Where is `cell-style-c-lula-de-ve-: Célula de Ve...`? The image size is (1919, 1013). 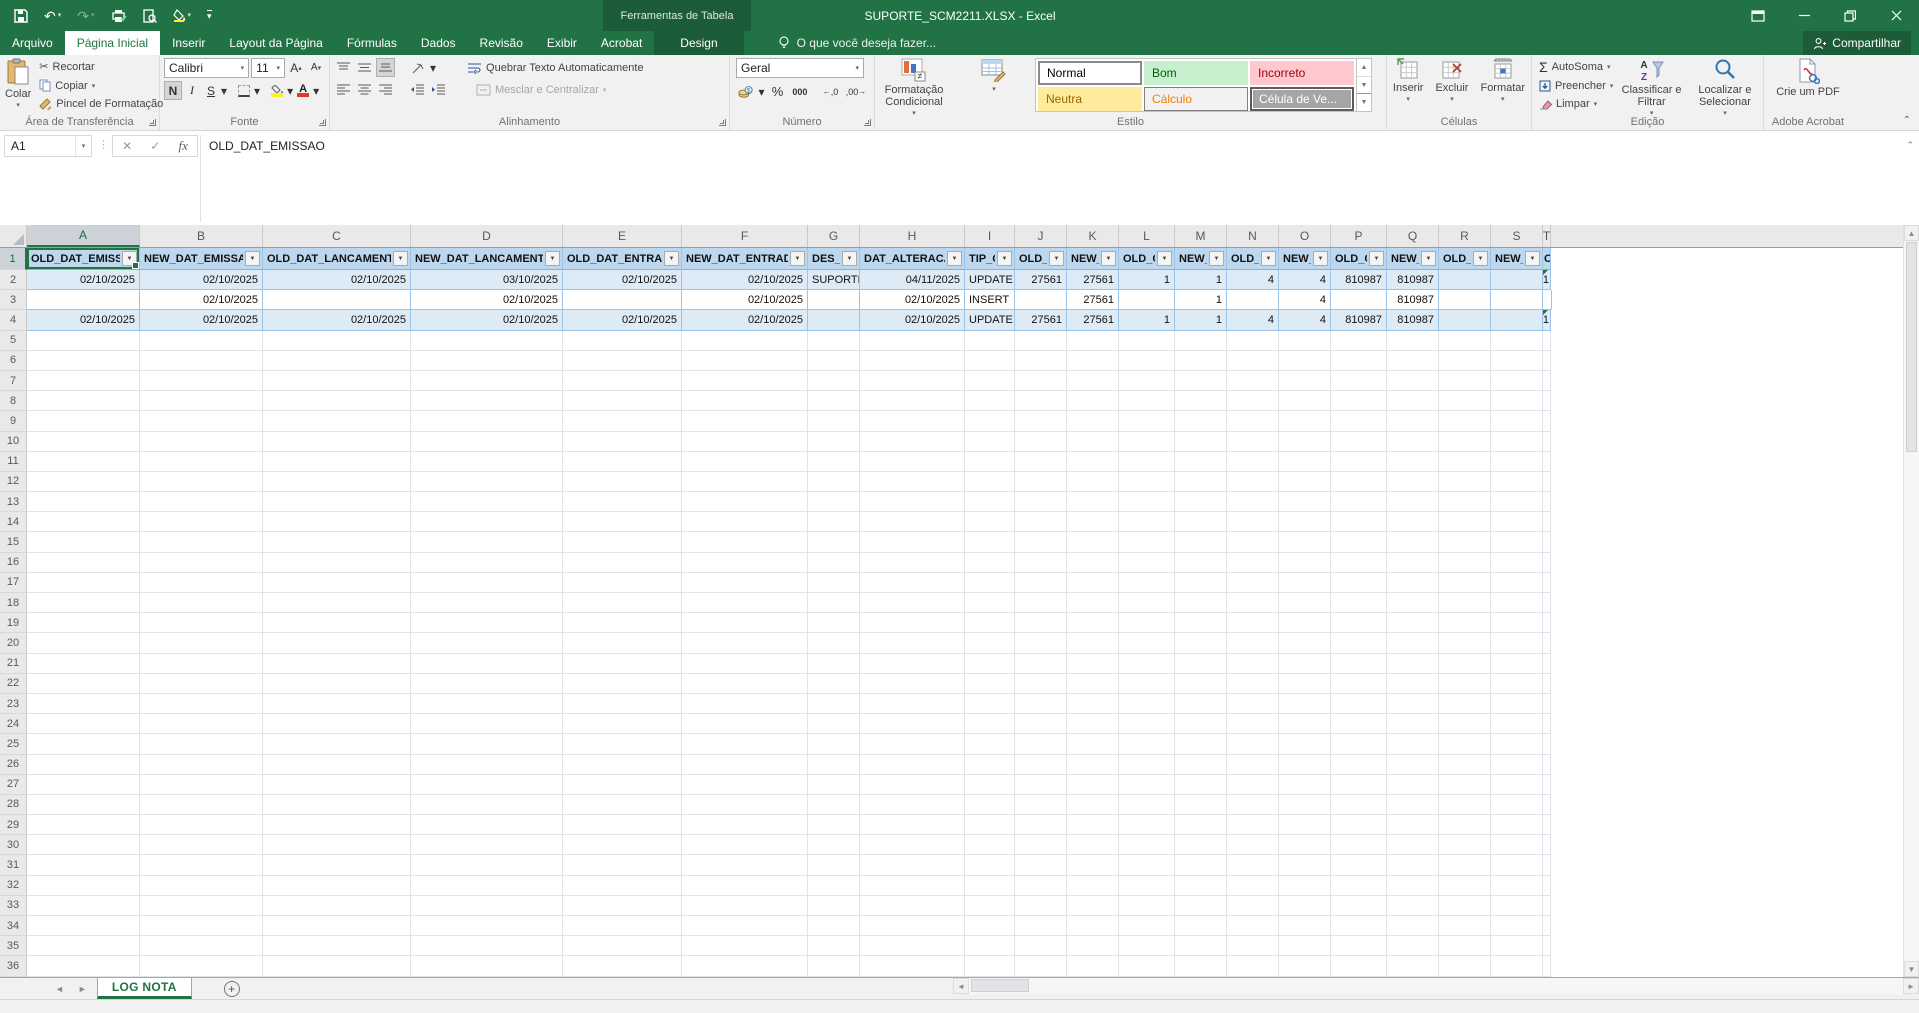
cell-style-c-lula-de-ve-: Célula de Ve... is located at coordinates (1302, 99).